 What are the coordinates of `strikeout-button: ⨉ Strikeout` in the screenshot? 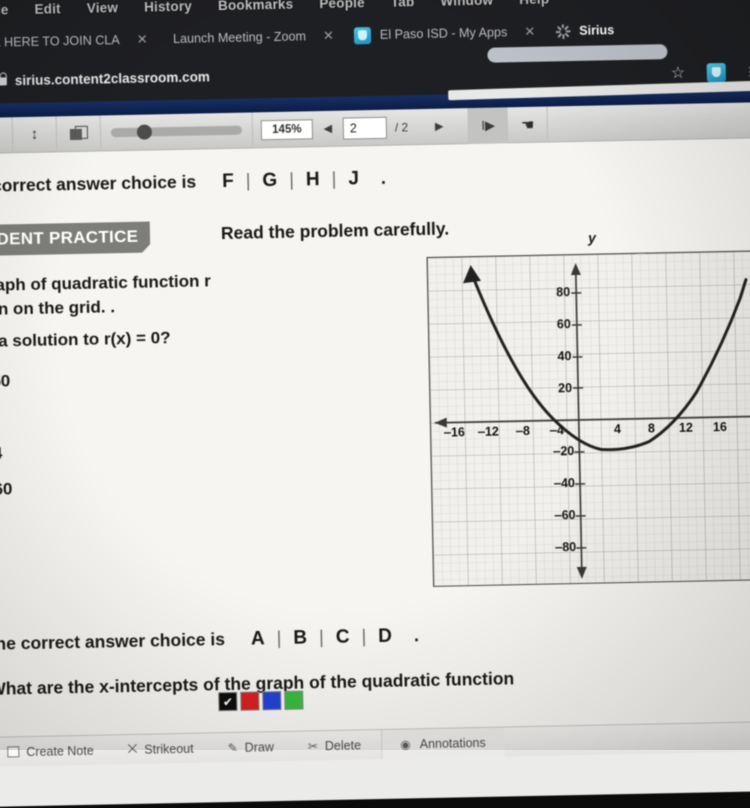 It's located at (161, 749).